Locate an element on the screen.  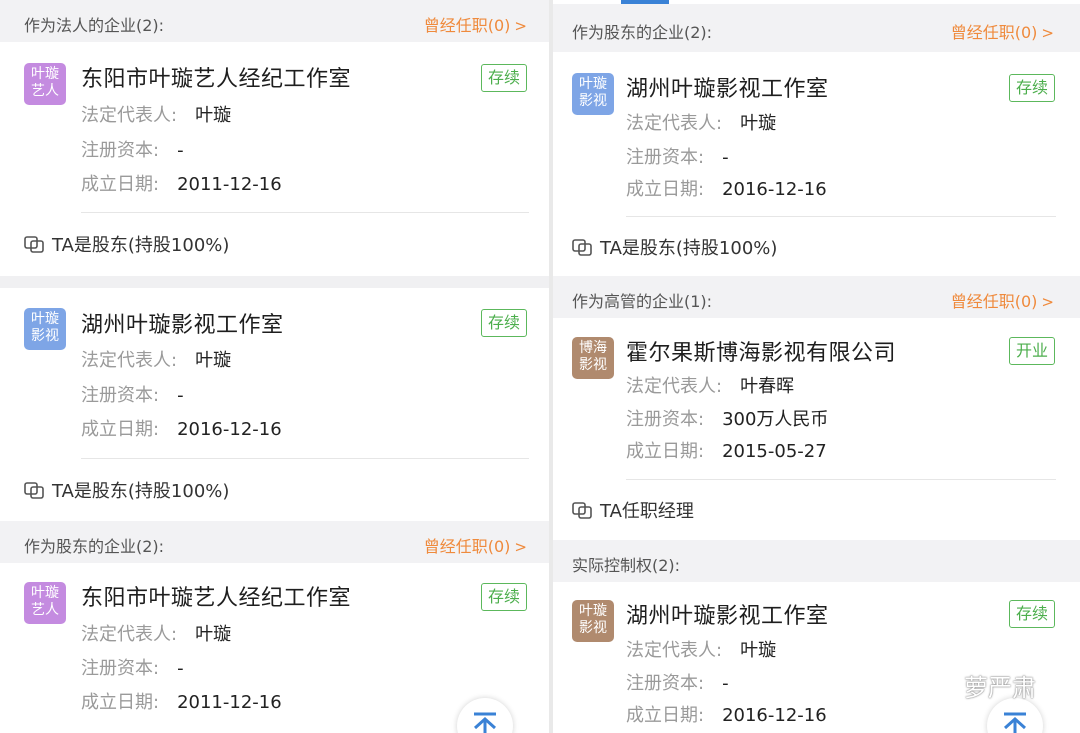
company-logo: 博海 影视 is located at coordinates (593, 358).